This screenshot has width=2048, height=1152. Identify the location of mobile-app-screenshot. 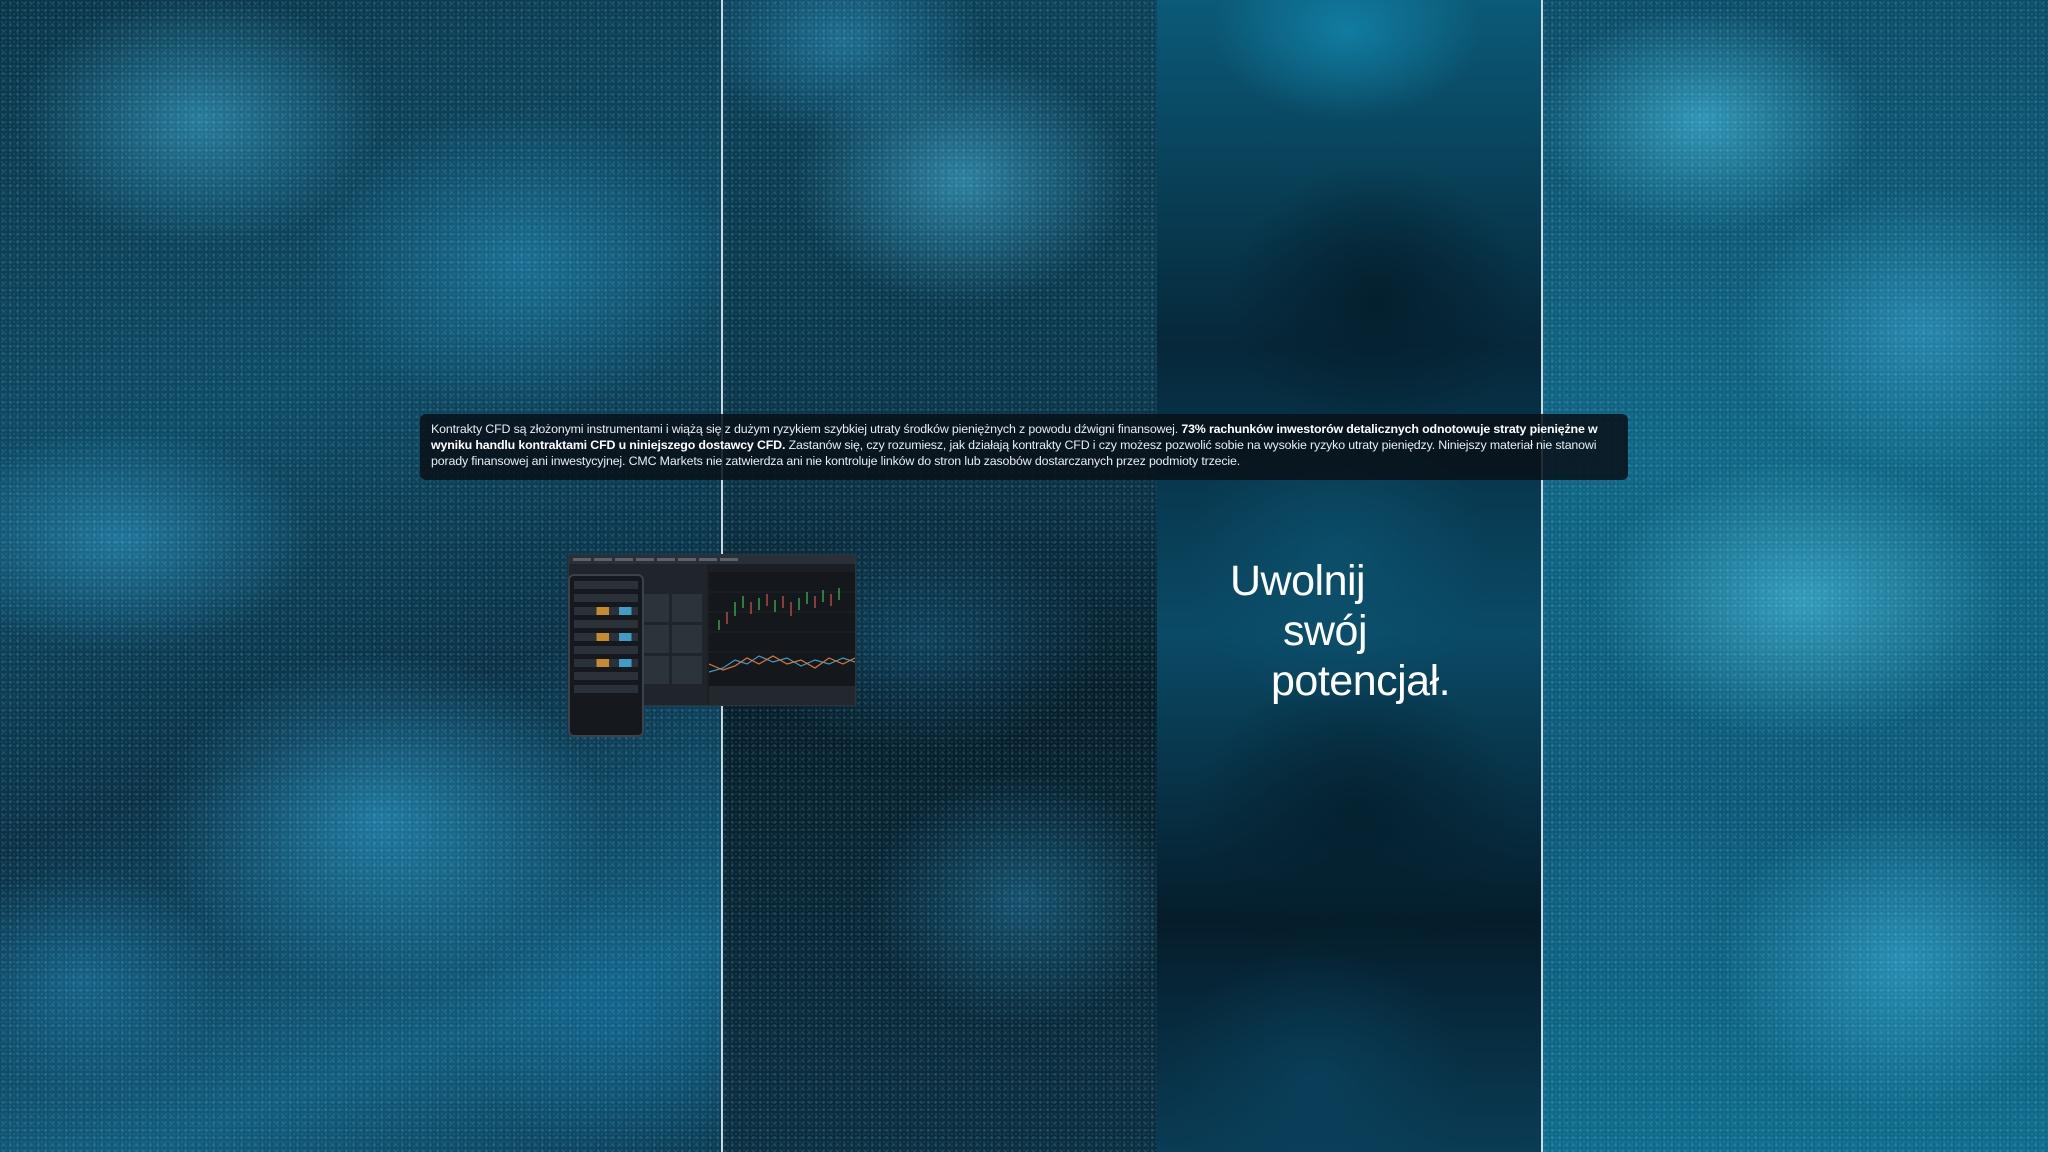
(606, 655).